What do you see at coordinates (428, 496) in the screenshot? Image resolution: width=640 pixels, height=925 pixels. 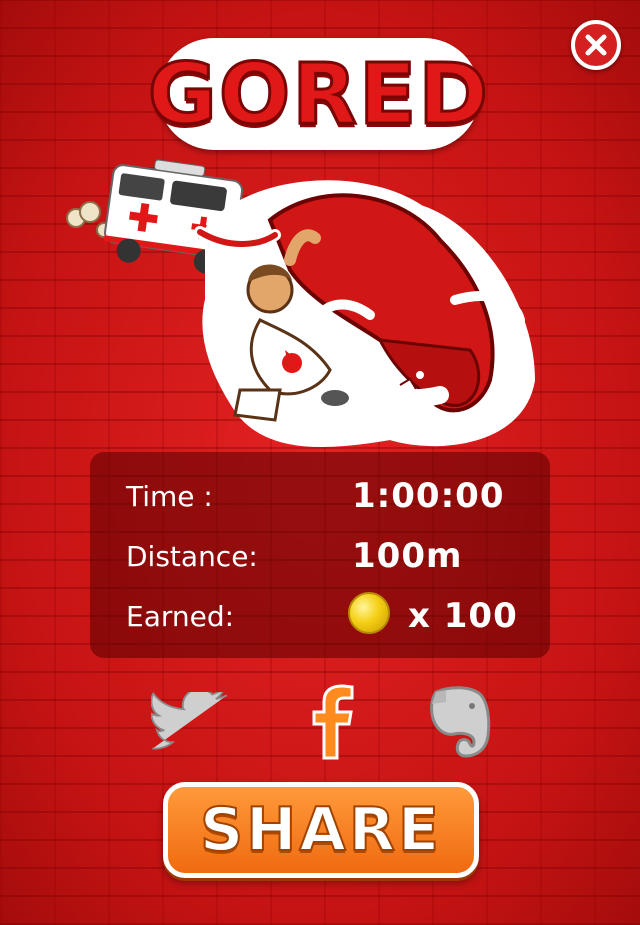 I see `time-value: 1:00:00` at bounding box center [428, 496].